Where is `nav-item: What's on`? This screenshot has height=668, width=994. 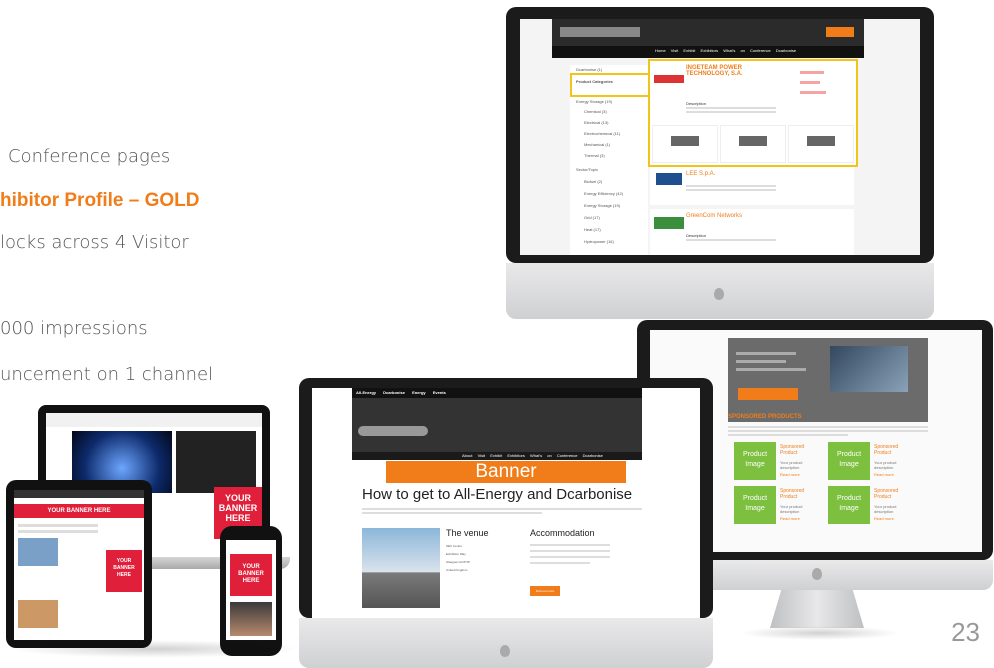
nav-item: What's on is located at coordinates (541, 455).